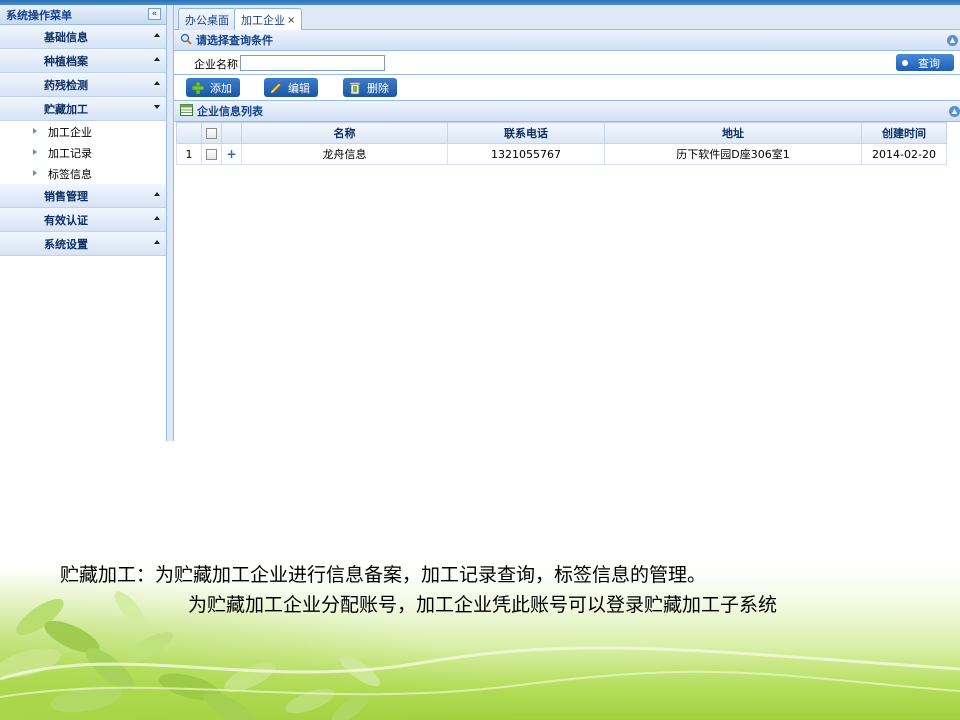 The width and height of the screenshot is (960, 720). What do you see at coordinates (154, 14) in the screenshot?
I see `collapse-sidebar-button: «` at bounding box center [154, 14].